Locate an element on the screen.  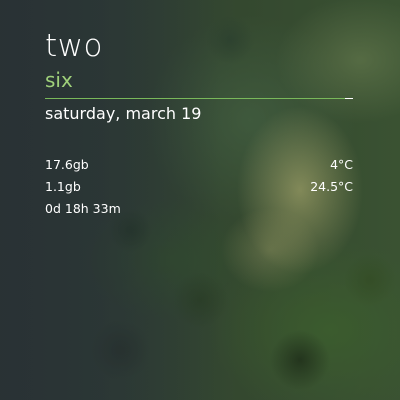
widget-divider is located at coordinates (199, 98).